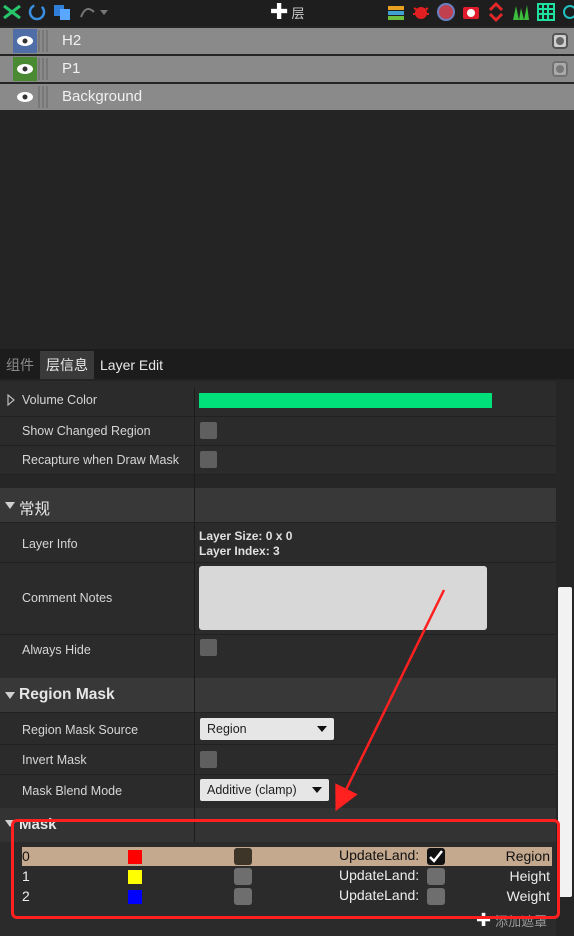 This screenshot has width=574, height=936. Describe the element at coordinates (285, 869) in the screenshot. I see `annotation-highlight-box` at that location.